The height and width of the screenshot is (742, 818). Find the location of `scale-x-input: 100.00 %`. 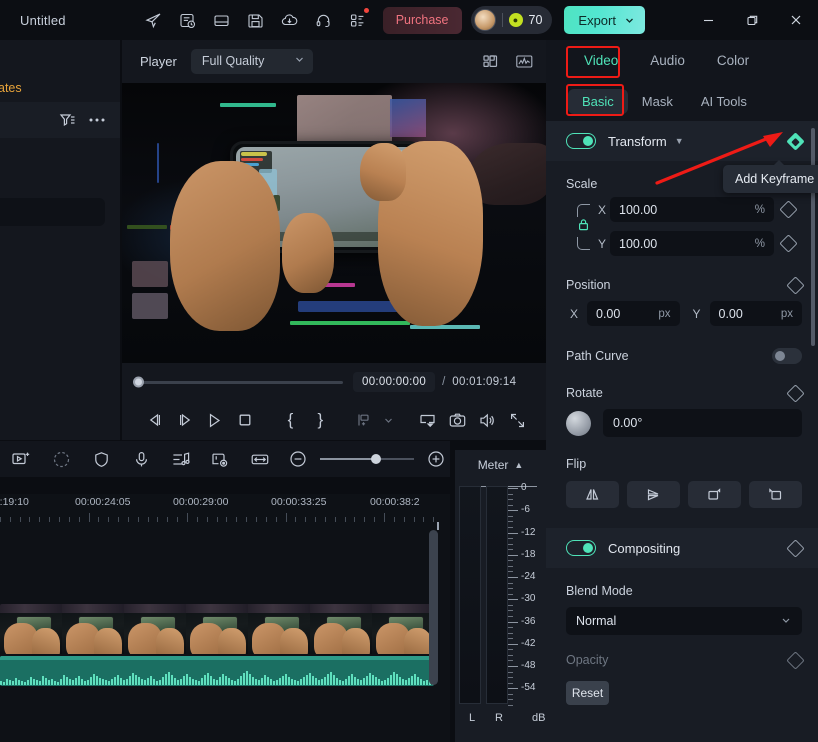

scale-x-input: 100.00 % is located at coordinates (692, 209).